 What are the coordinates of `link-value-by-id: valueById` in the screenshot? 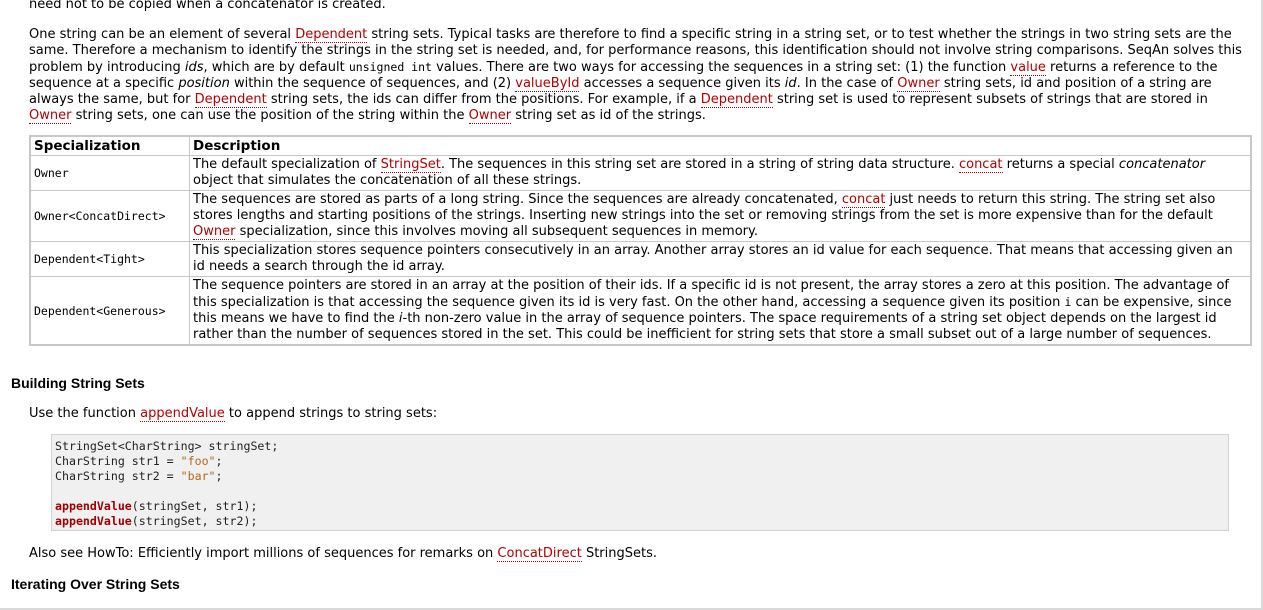 It's located at (547, 84).